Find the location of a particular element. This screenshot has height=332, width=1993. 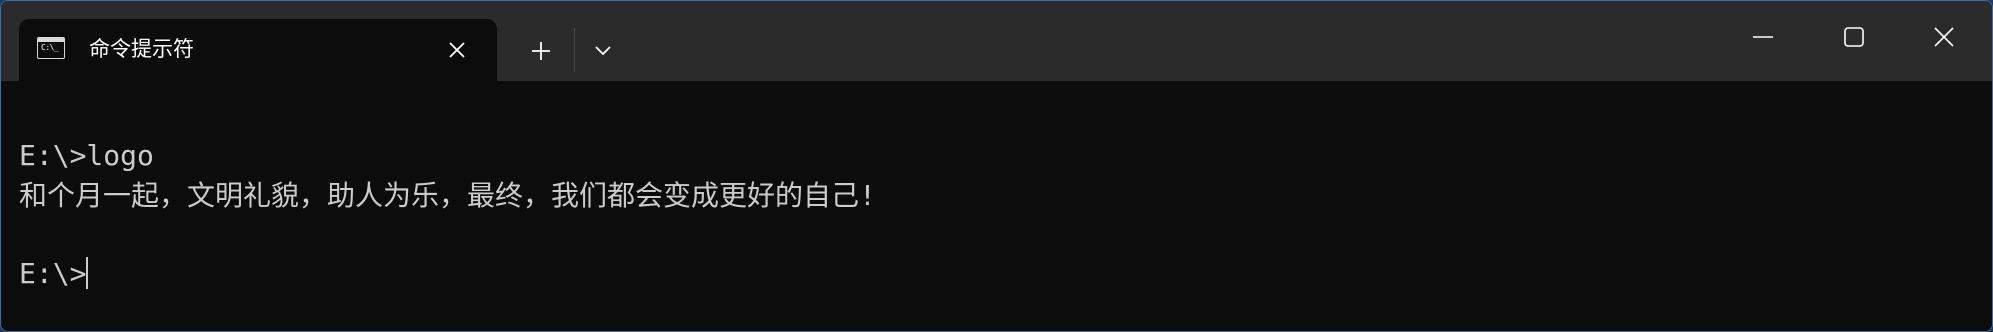

terminal-prompt: E:\> is located at coordinates (53, 273).